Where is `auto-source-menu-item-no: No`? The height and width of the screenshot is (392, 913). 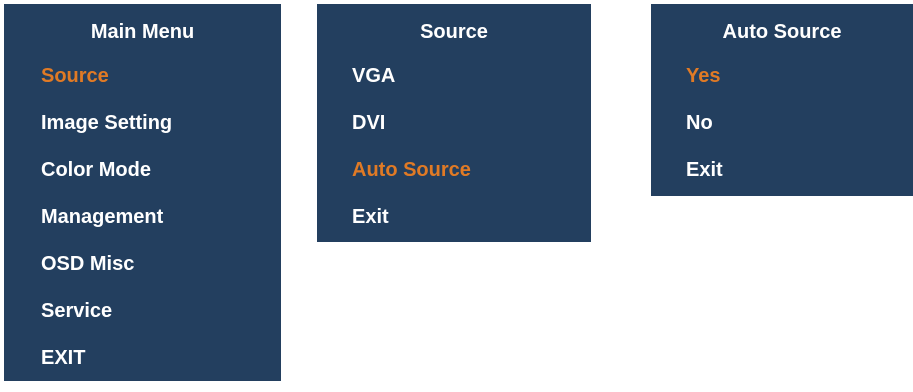 auto-source-menu-item-no: No is located at coordinates (782, 133).